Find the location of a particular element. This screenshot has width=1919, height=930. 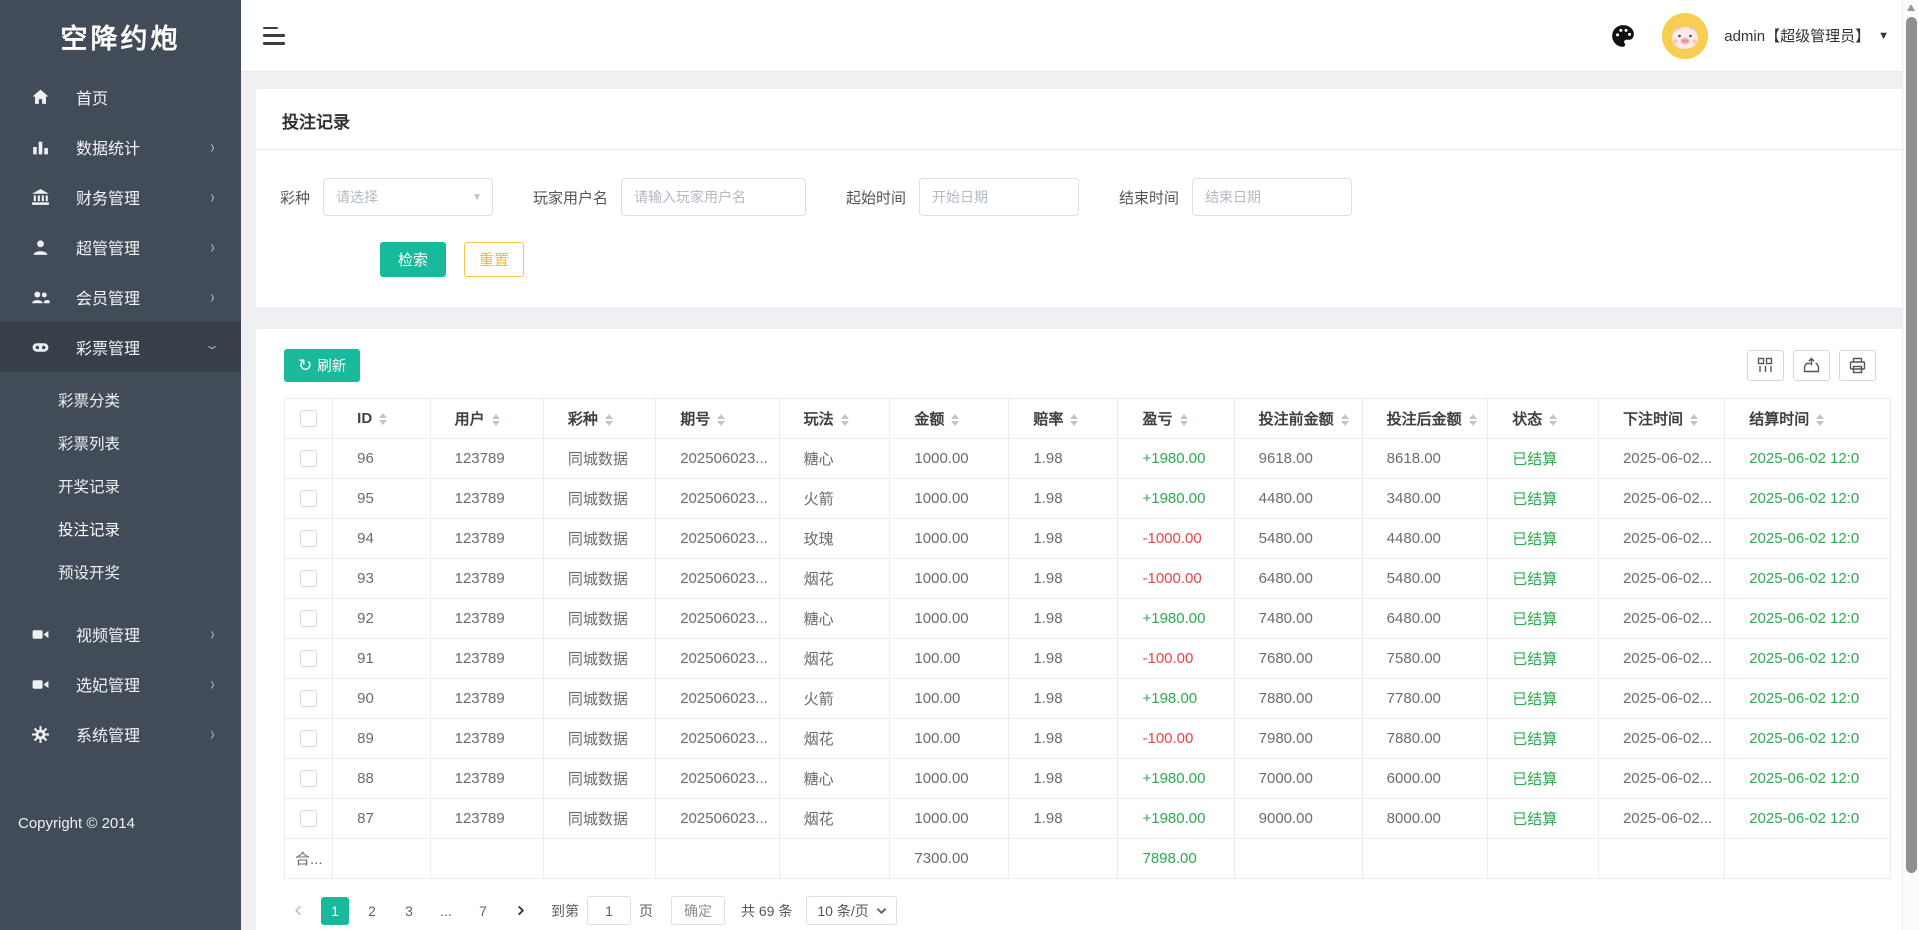

export-button is located at coordinates (1811, 365).